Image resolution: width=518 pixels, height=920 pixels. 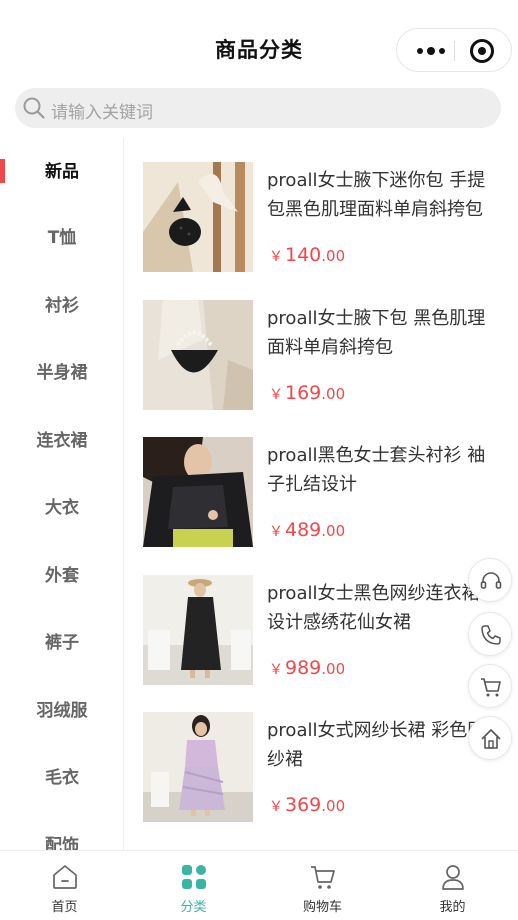 I want to click on product-name: proall女士黑色网纱连衣裙 设计感绣花仙女裙, so click(x=373, y=608).